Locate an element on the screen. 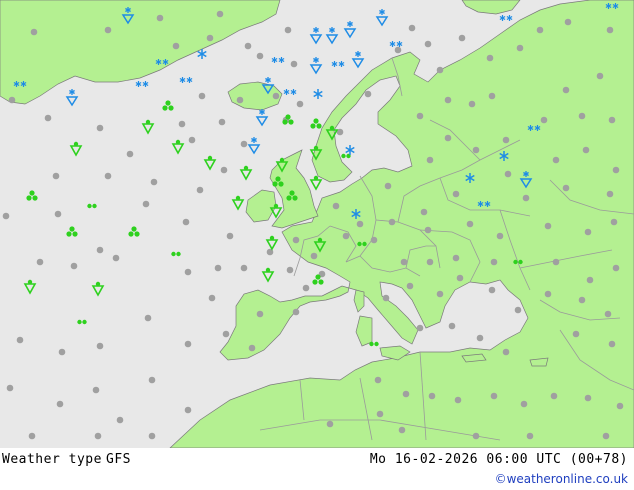  credit-link: ©weatheronline.co.uk is located at coordinates (561, 479).